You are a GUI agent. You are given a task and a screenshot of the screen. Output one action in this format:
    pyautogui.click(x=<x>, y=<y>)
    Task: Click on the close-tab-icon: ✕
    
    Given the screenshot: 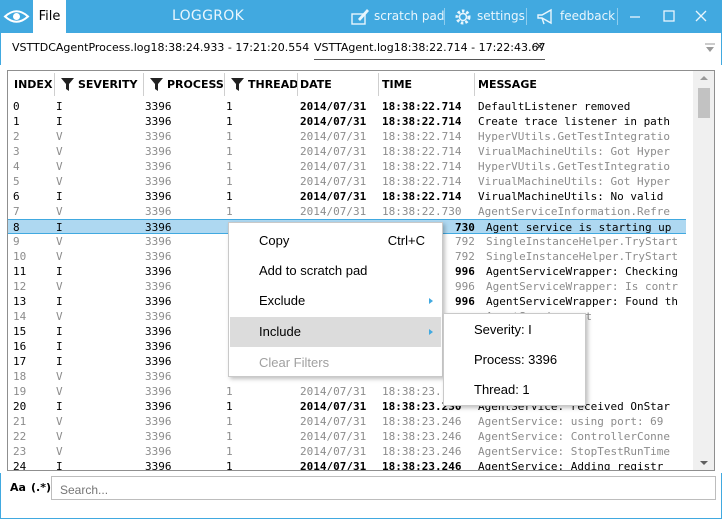 What is the action you would take?
    pyautogui.click(x=539, y=47)
    